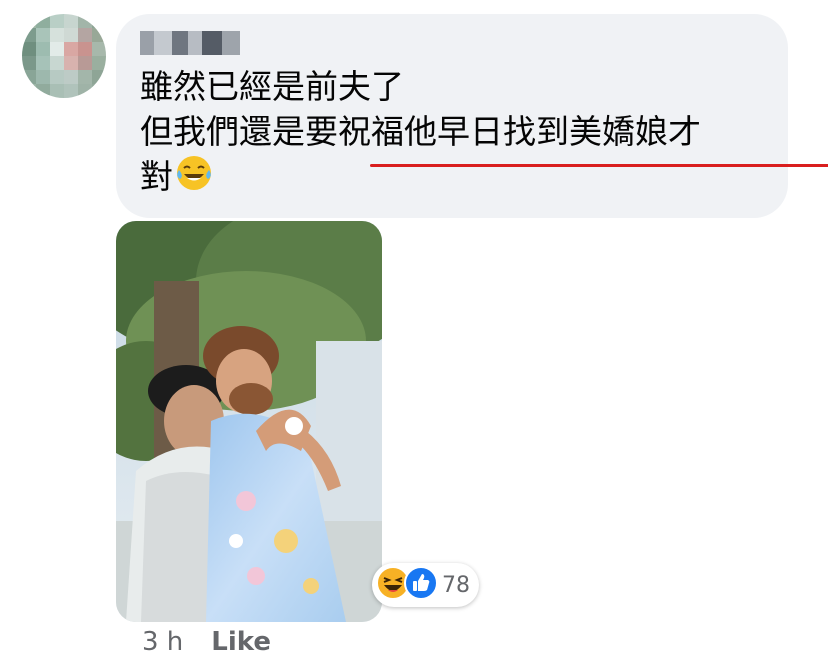 This screenshot has height=664, width=828. What do you see at coordinates (272, 86) in the screenshot?
I see `comment-line-1: 雖然已經是前夫了` at bounding box center [272, 86].